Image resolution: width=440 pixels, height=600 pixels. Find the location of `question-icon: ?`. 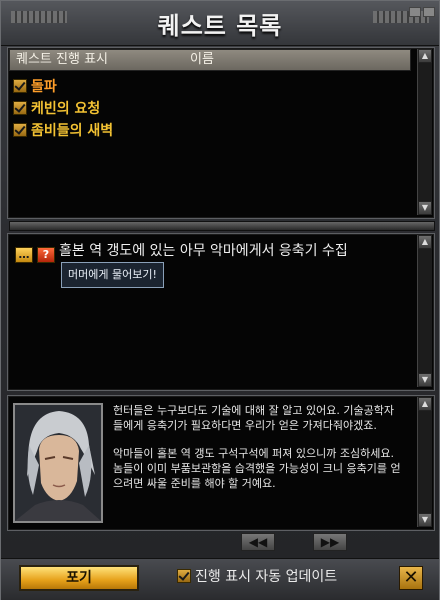

question-icon: ? is located at coordinates (46, 255).